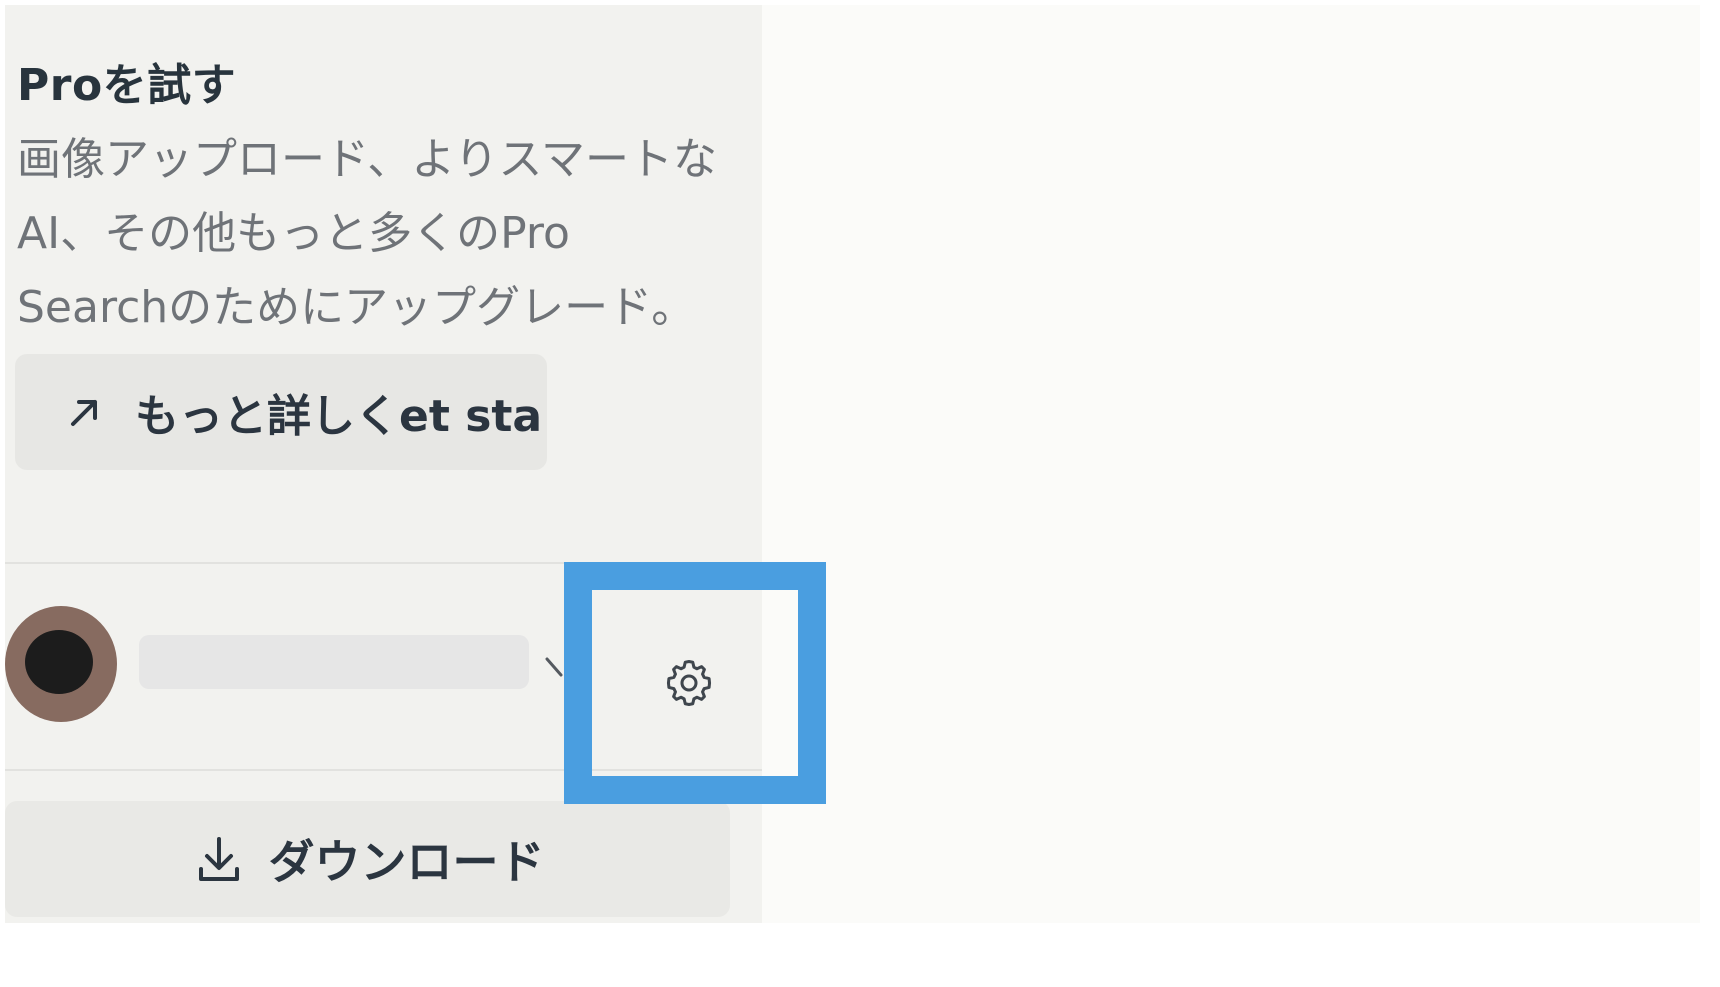 Image resolution: width=1720 pixels, height=987 pixels. What do you see at coordinates (356, 307) in the screenshot?
I see `promo-description-line: Searchのためにアップグレード。` at bounding box center [356, 307].